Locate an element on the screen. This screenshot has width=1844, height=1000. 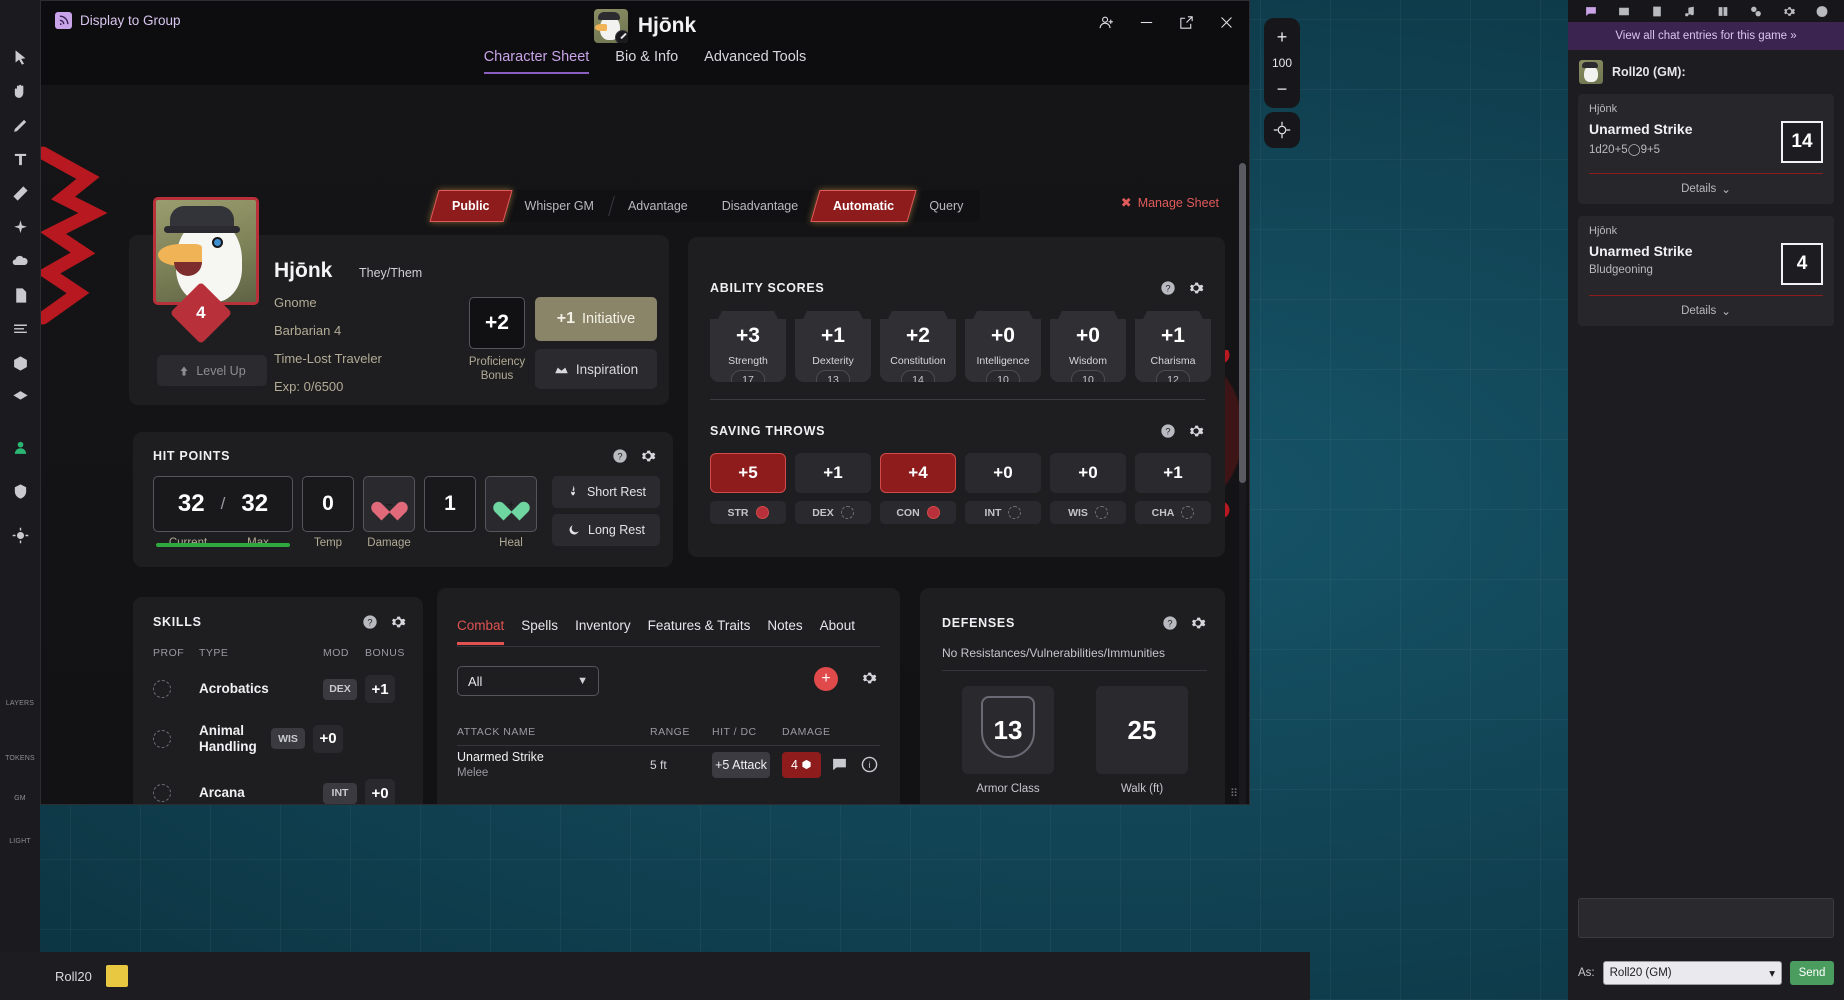
roll-mode-public: Public is located at coordinates (471, 206).